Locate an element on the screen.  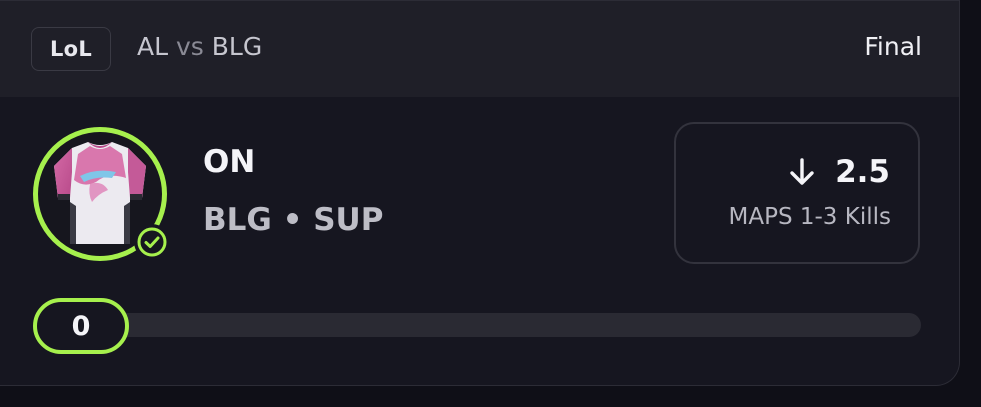
player-avatar is located at coordinates (101, 194).